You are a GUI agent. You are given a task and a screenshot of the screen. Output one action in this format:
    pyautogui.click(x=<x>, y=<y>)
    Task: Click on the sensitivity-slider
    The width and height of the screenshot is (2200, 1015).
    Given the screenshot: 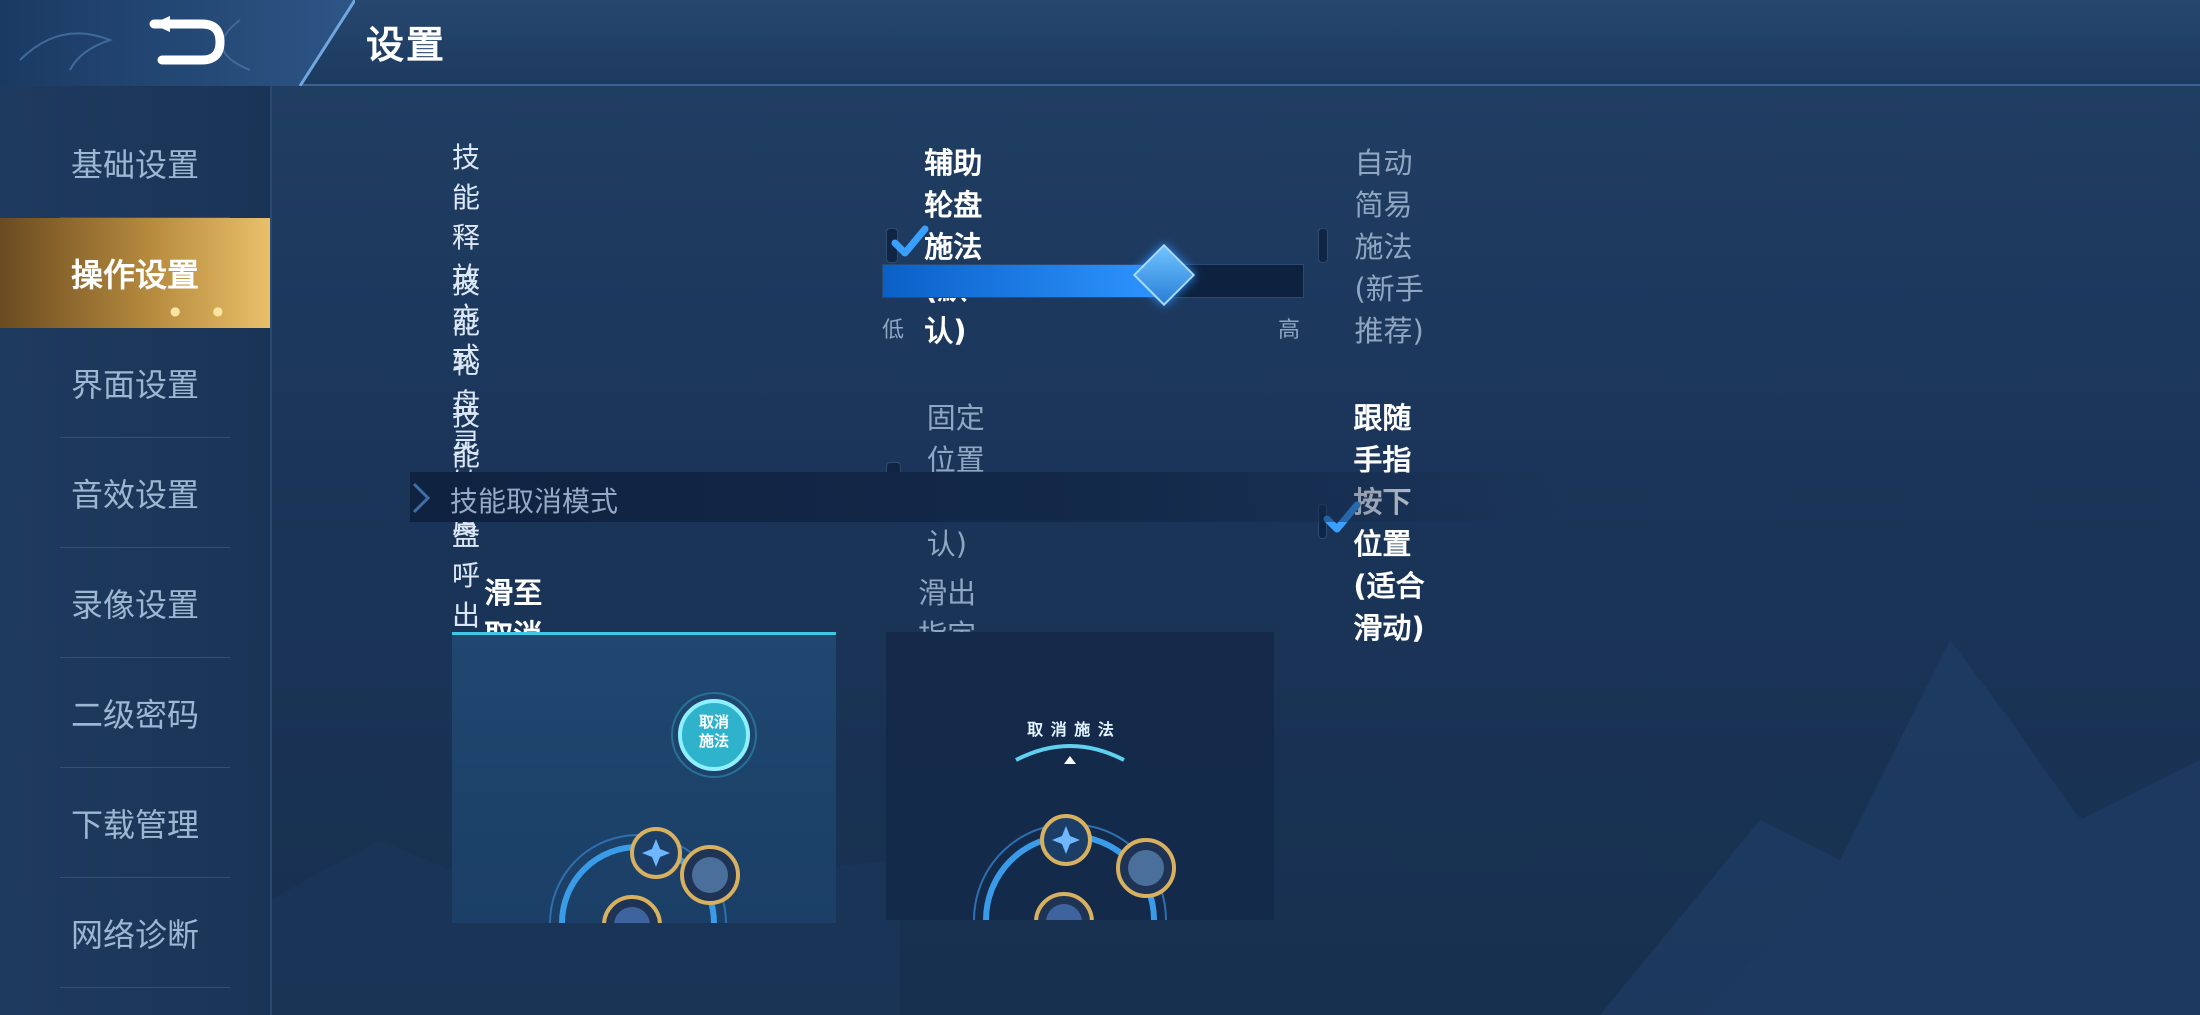 What is the action you would take?
    pyautogui.click(x=1093, y=275)
    